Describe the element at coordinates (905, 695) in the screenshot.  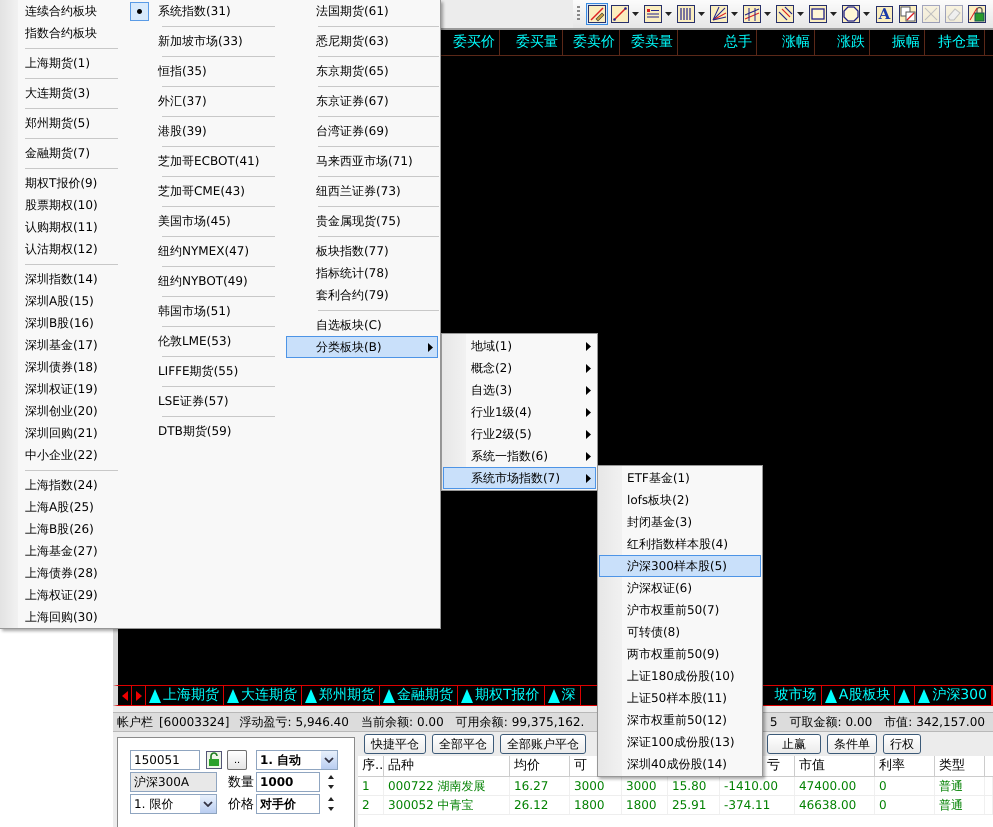
I see `market-tab` at that location.